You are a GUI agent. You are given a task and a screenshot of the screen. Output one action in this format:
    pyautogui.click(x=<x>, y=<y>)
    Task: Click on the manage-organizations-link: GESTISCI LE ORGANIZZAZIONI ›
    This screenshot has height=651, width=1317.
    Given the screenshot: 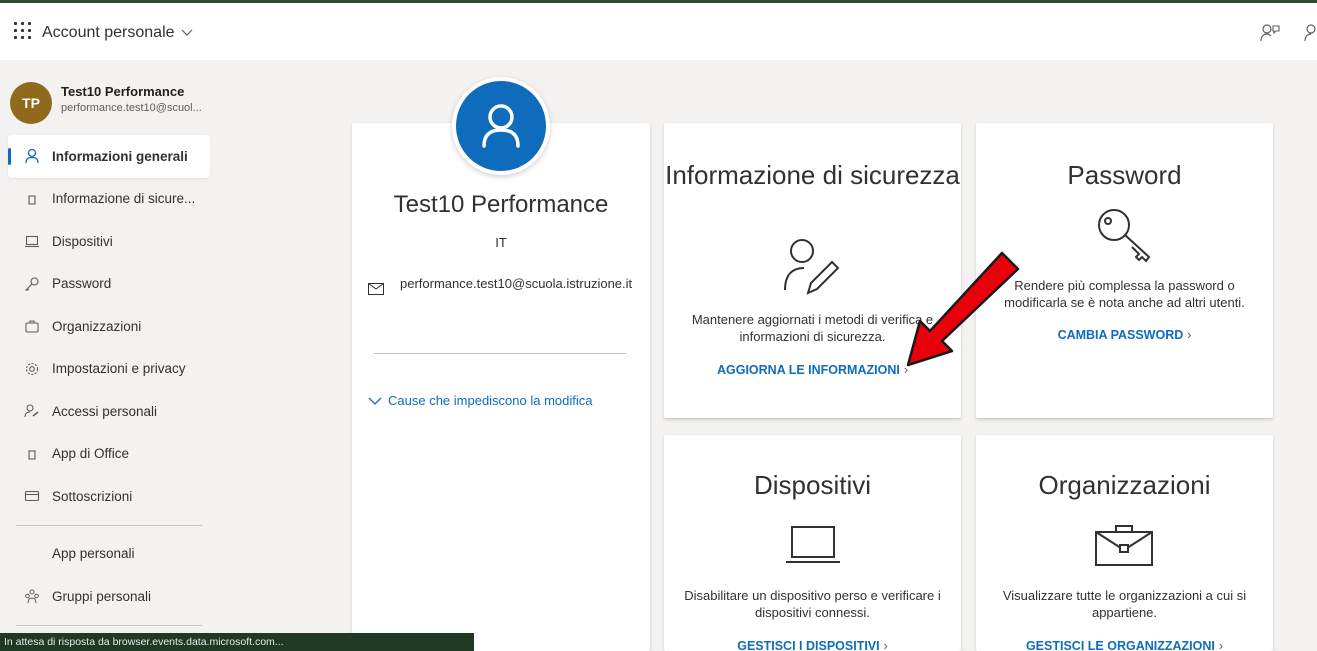 What is the action you would take?
    pyautogui.click(x=1124, y=645)
    